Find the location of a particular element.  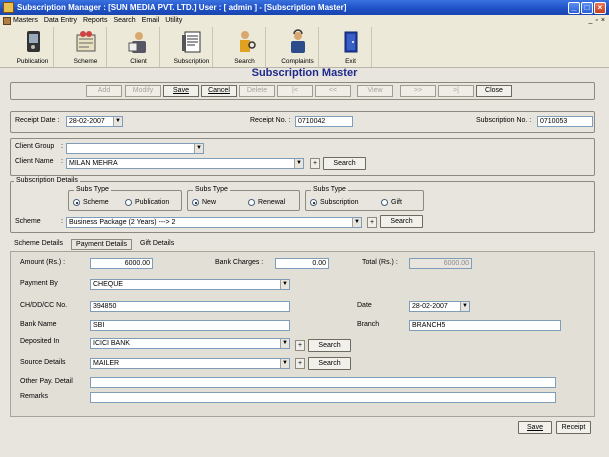

maximize-button: □ is located at coordinates (587, 7).